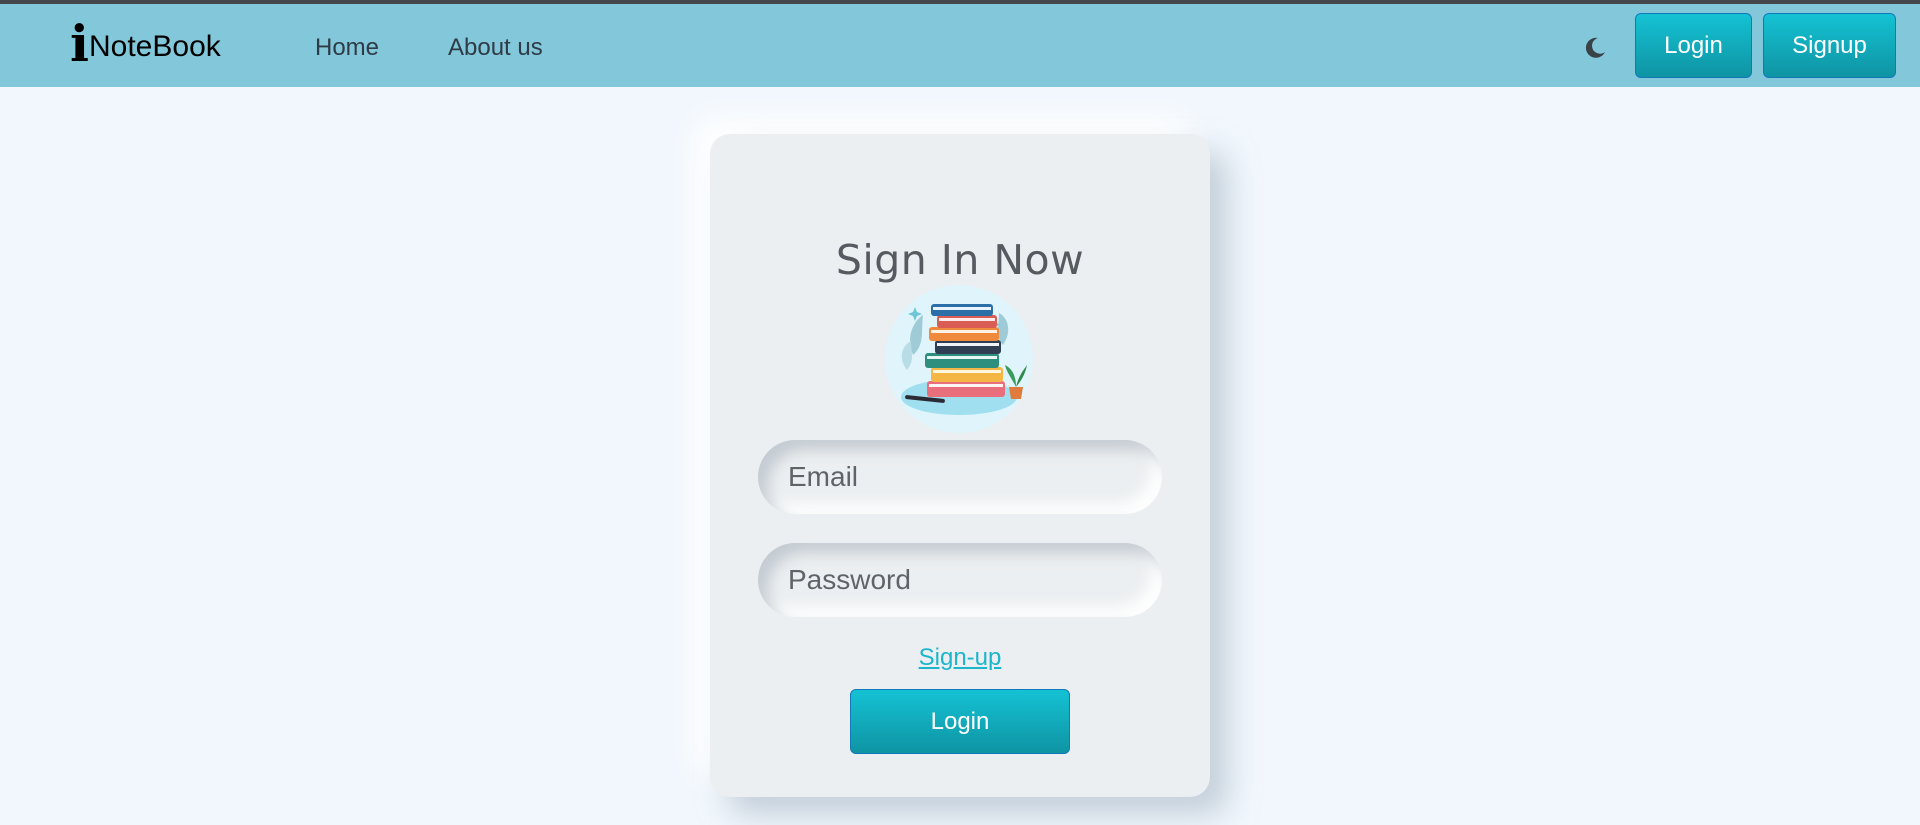  What do you see at coordinates (960, 43) in the screenshot?
I see `navbar: i NoteBook Home About us Login Signup` at bounding box center [960, 43].